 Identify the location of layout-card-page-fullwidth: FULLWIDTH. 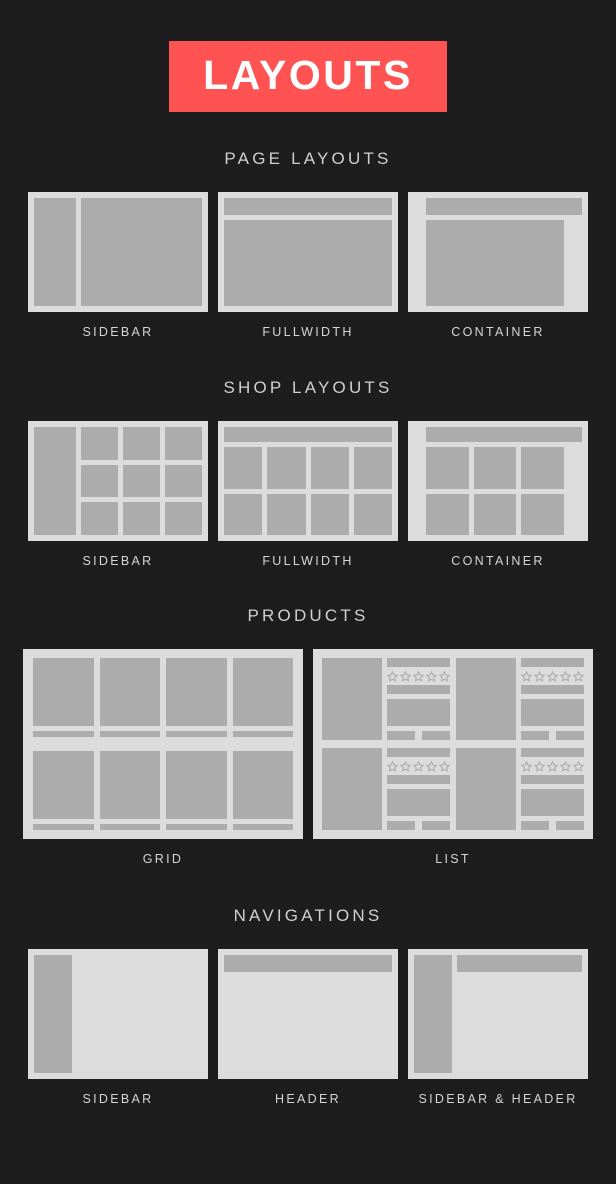
(308, 265).